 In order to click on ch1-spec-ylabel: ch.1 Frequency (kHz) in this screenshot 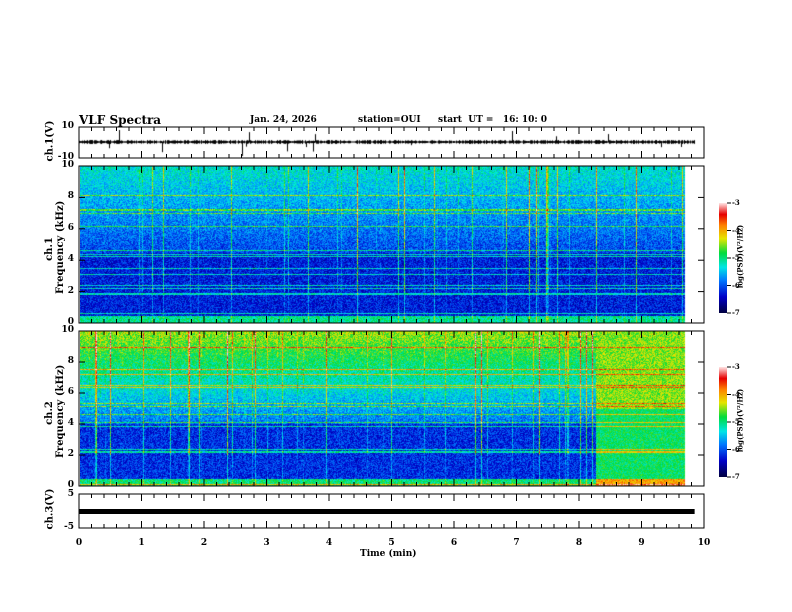, I will do `click(55, 247)`.